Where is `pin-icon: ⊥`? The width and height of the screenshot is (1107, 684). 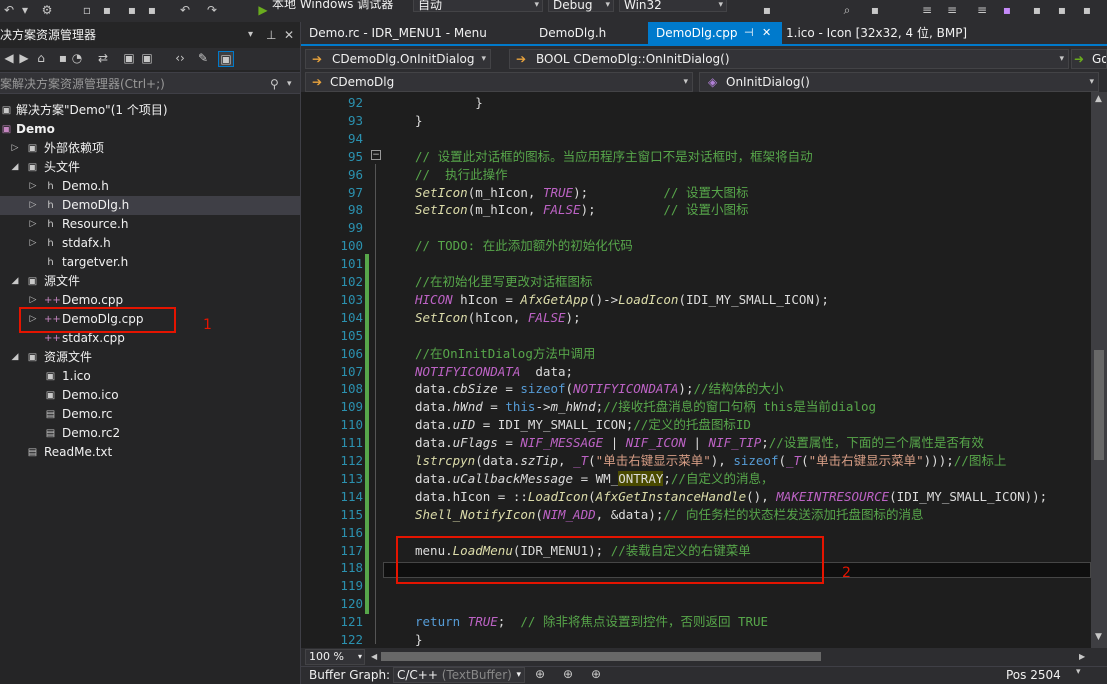 pin-icon: ⊥ is located at coordinates (271, 35).